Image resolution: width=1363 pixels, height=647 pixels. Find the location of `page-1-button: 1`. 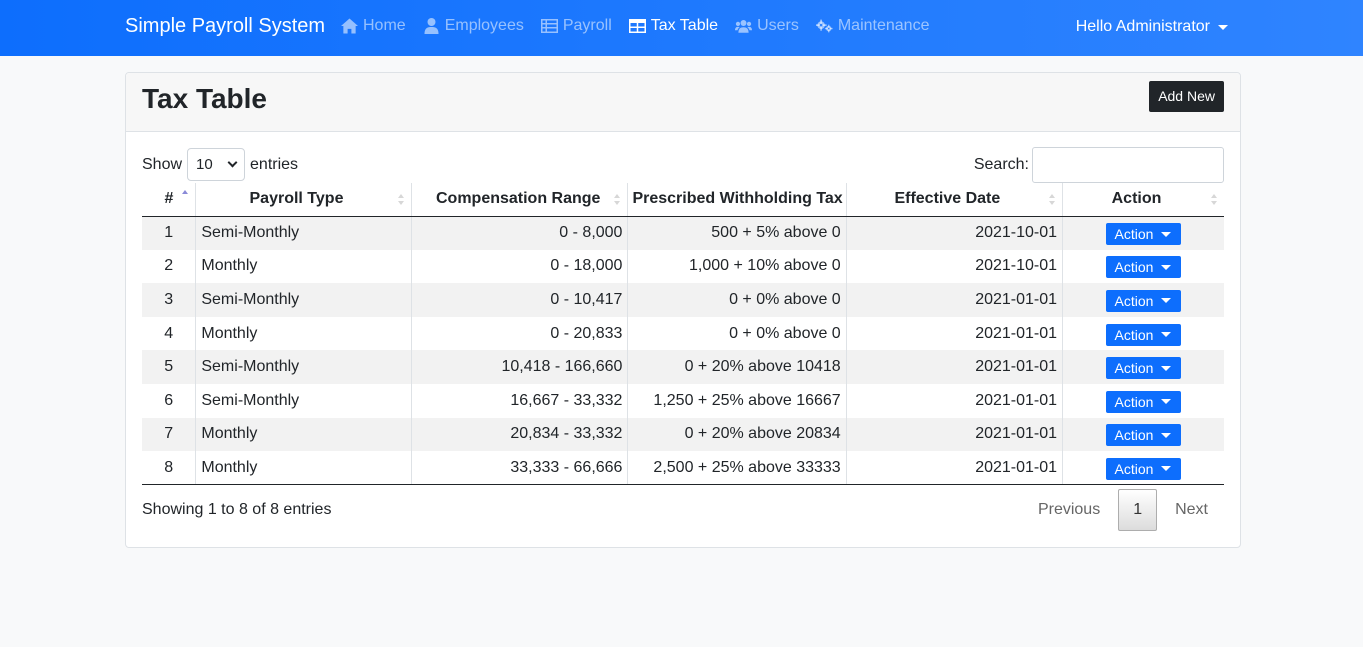

page-1-button: 1 is located at coordinates (1138, 510).